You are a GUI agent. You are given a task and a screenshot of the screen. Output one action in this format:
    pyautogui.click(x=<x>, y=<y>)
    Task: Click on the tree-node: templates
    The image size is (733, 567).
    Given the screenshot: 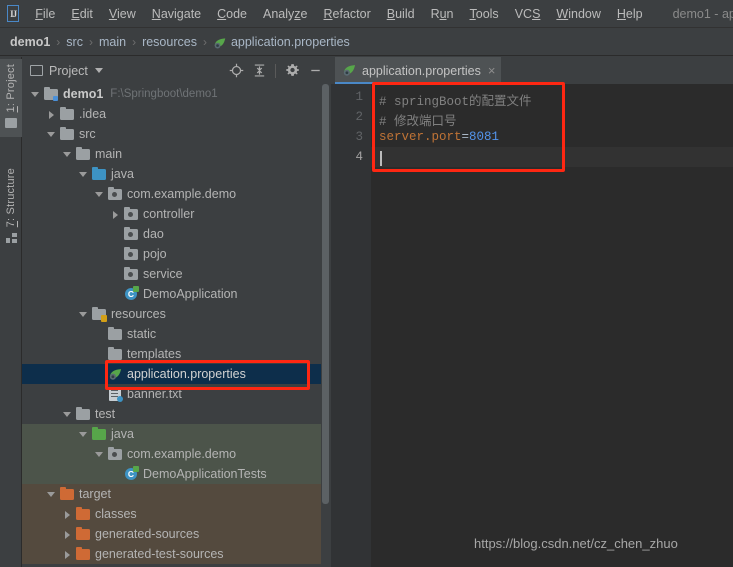 What is the action you would take?
    pyautogui.click(x=176, y=354)
    